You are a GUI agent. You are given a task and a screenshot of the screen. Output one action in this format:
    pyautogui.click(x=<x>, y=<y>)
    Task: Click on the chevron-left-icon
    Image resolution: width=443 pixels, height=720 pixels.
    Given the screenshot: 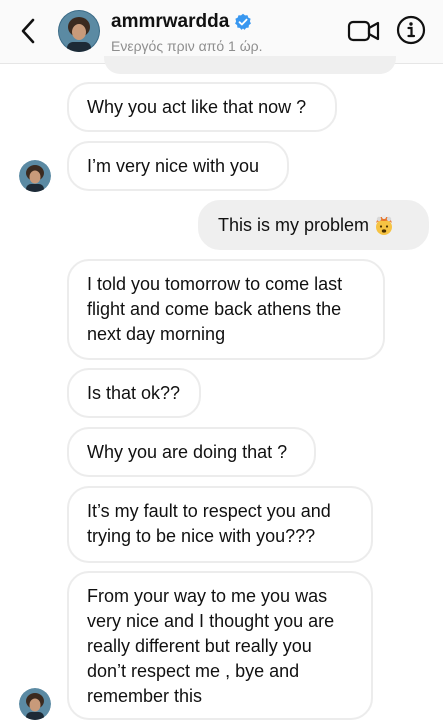 What is the action you would take?
    pyautogui.click(x=28, y=31)
    